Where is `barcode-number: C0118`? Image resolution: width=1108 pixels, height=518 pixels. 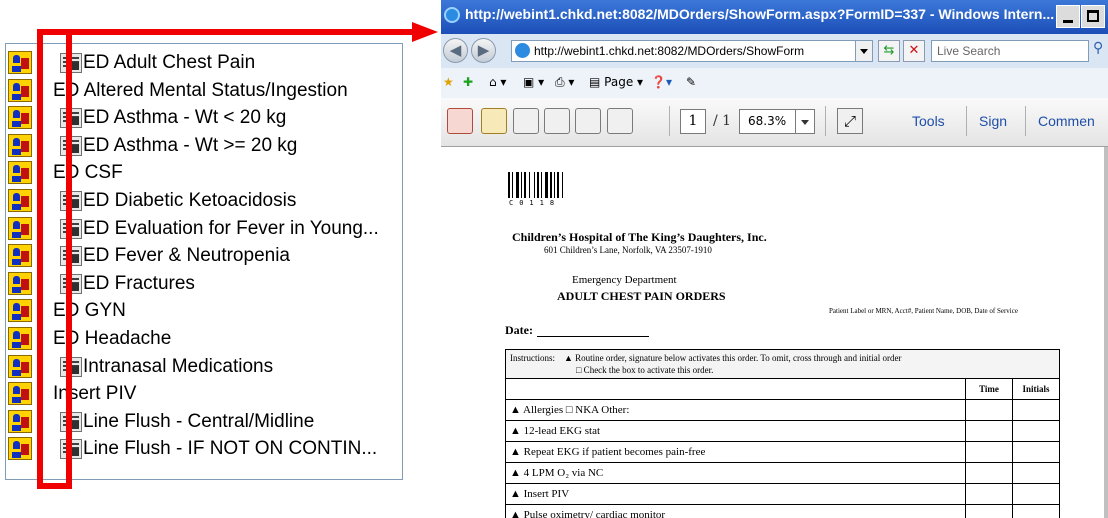 barcode-number: C0118 is located at coordinates (535, 203).